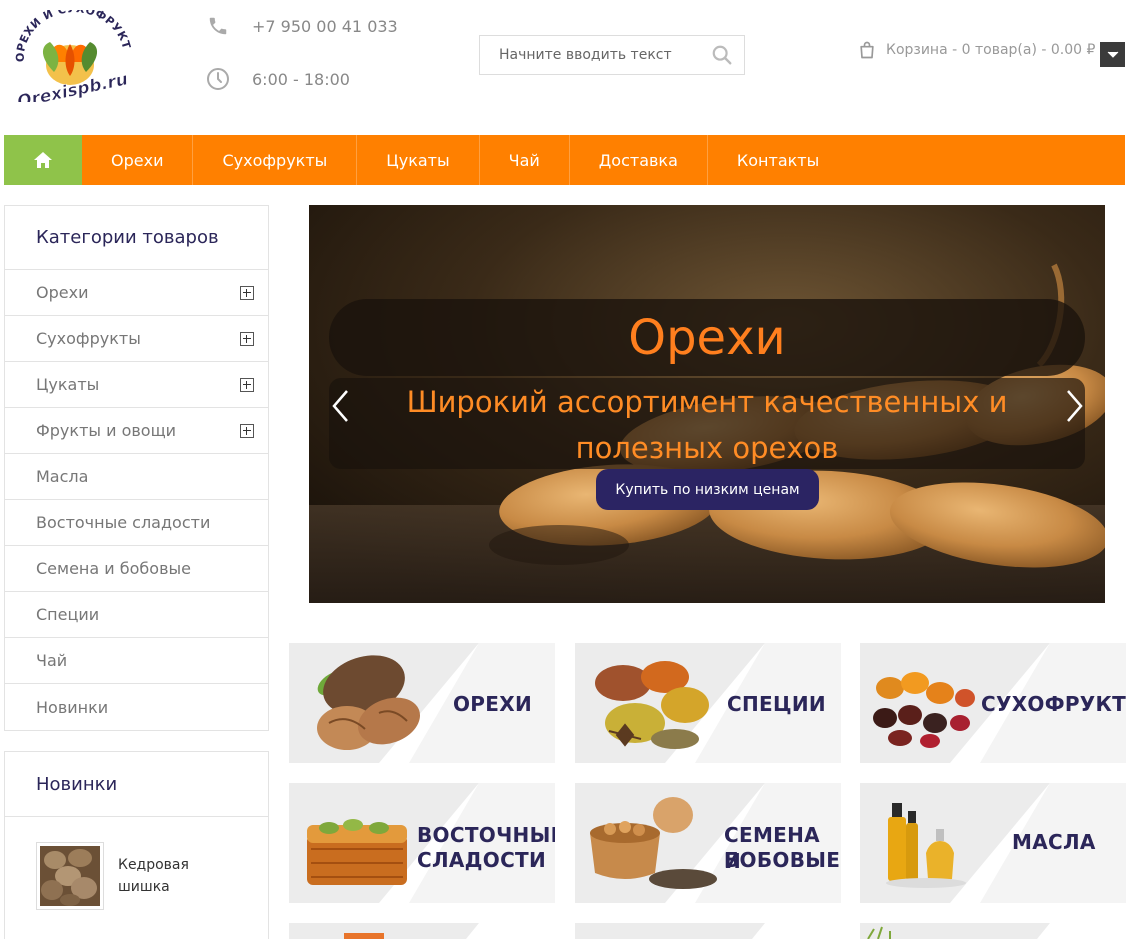  What do you see at coordinates (418, 160) in the screenshot?
I see `nav-item-candied-fruits: Цукаты` at bounding box center [418, 160].